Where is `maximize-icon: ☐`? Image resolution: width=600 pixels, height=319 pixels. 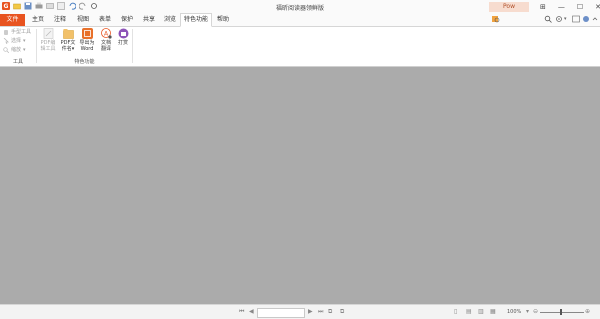
maximize-icon: ☐ is located at coordinates (580, 7).